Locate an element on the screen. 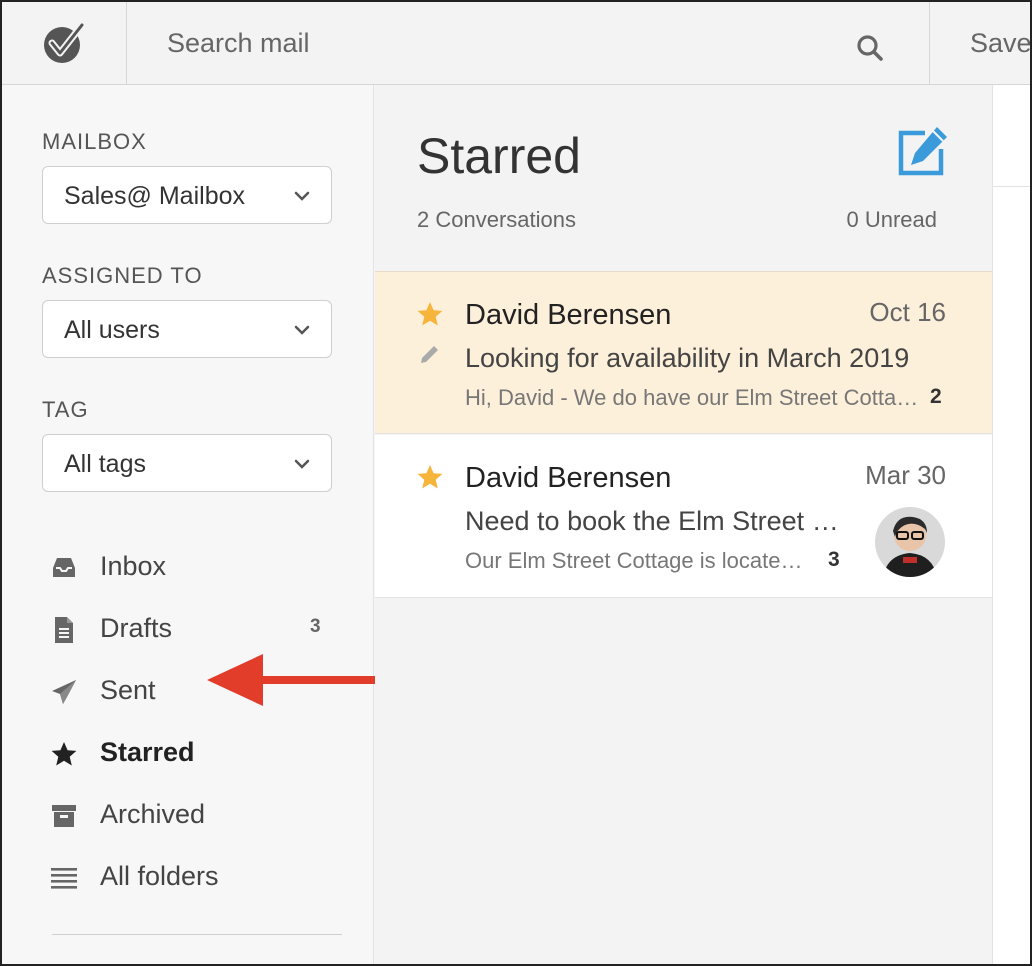  sidebar-item-all-folders: All folders is located at coordinates (192, 878).